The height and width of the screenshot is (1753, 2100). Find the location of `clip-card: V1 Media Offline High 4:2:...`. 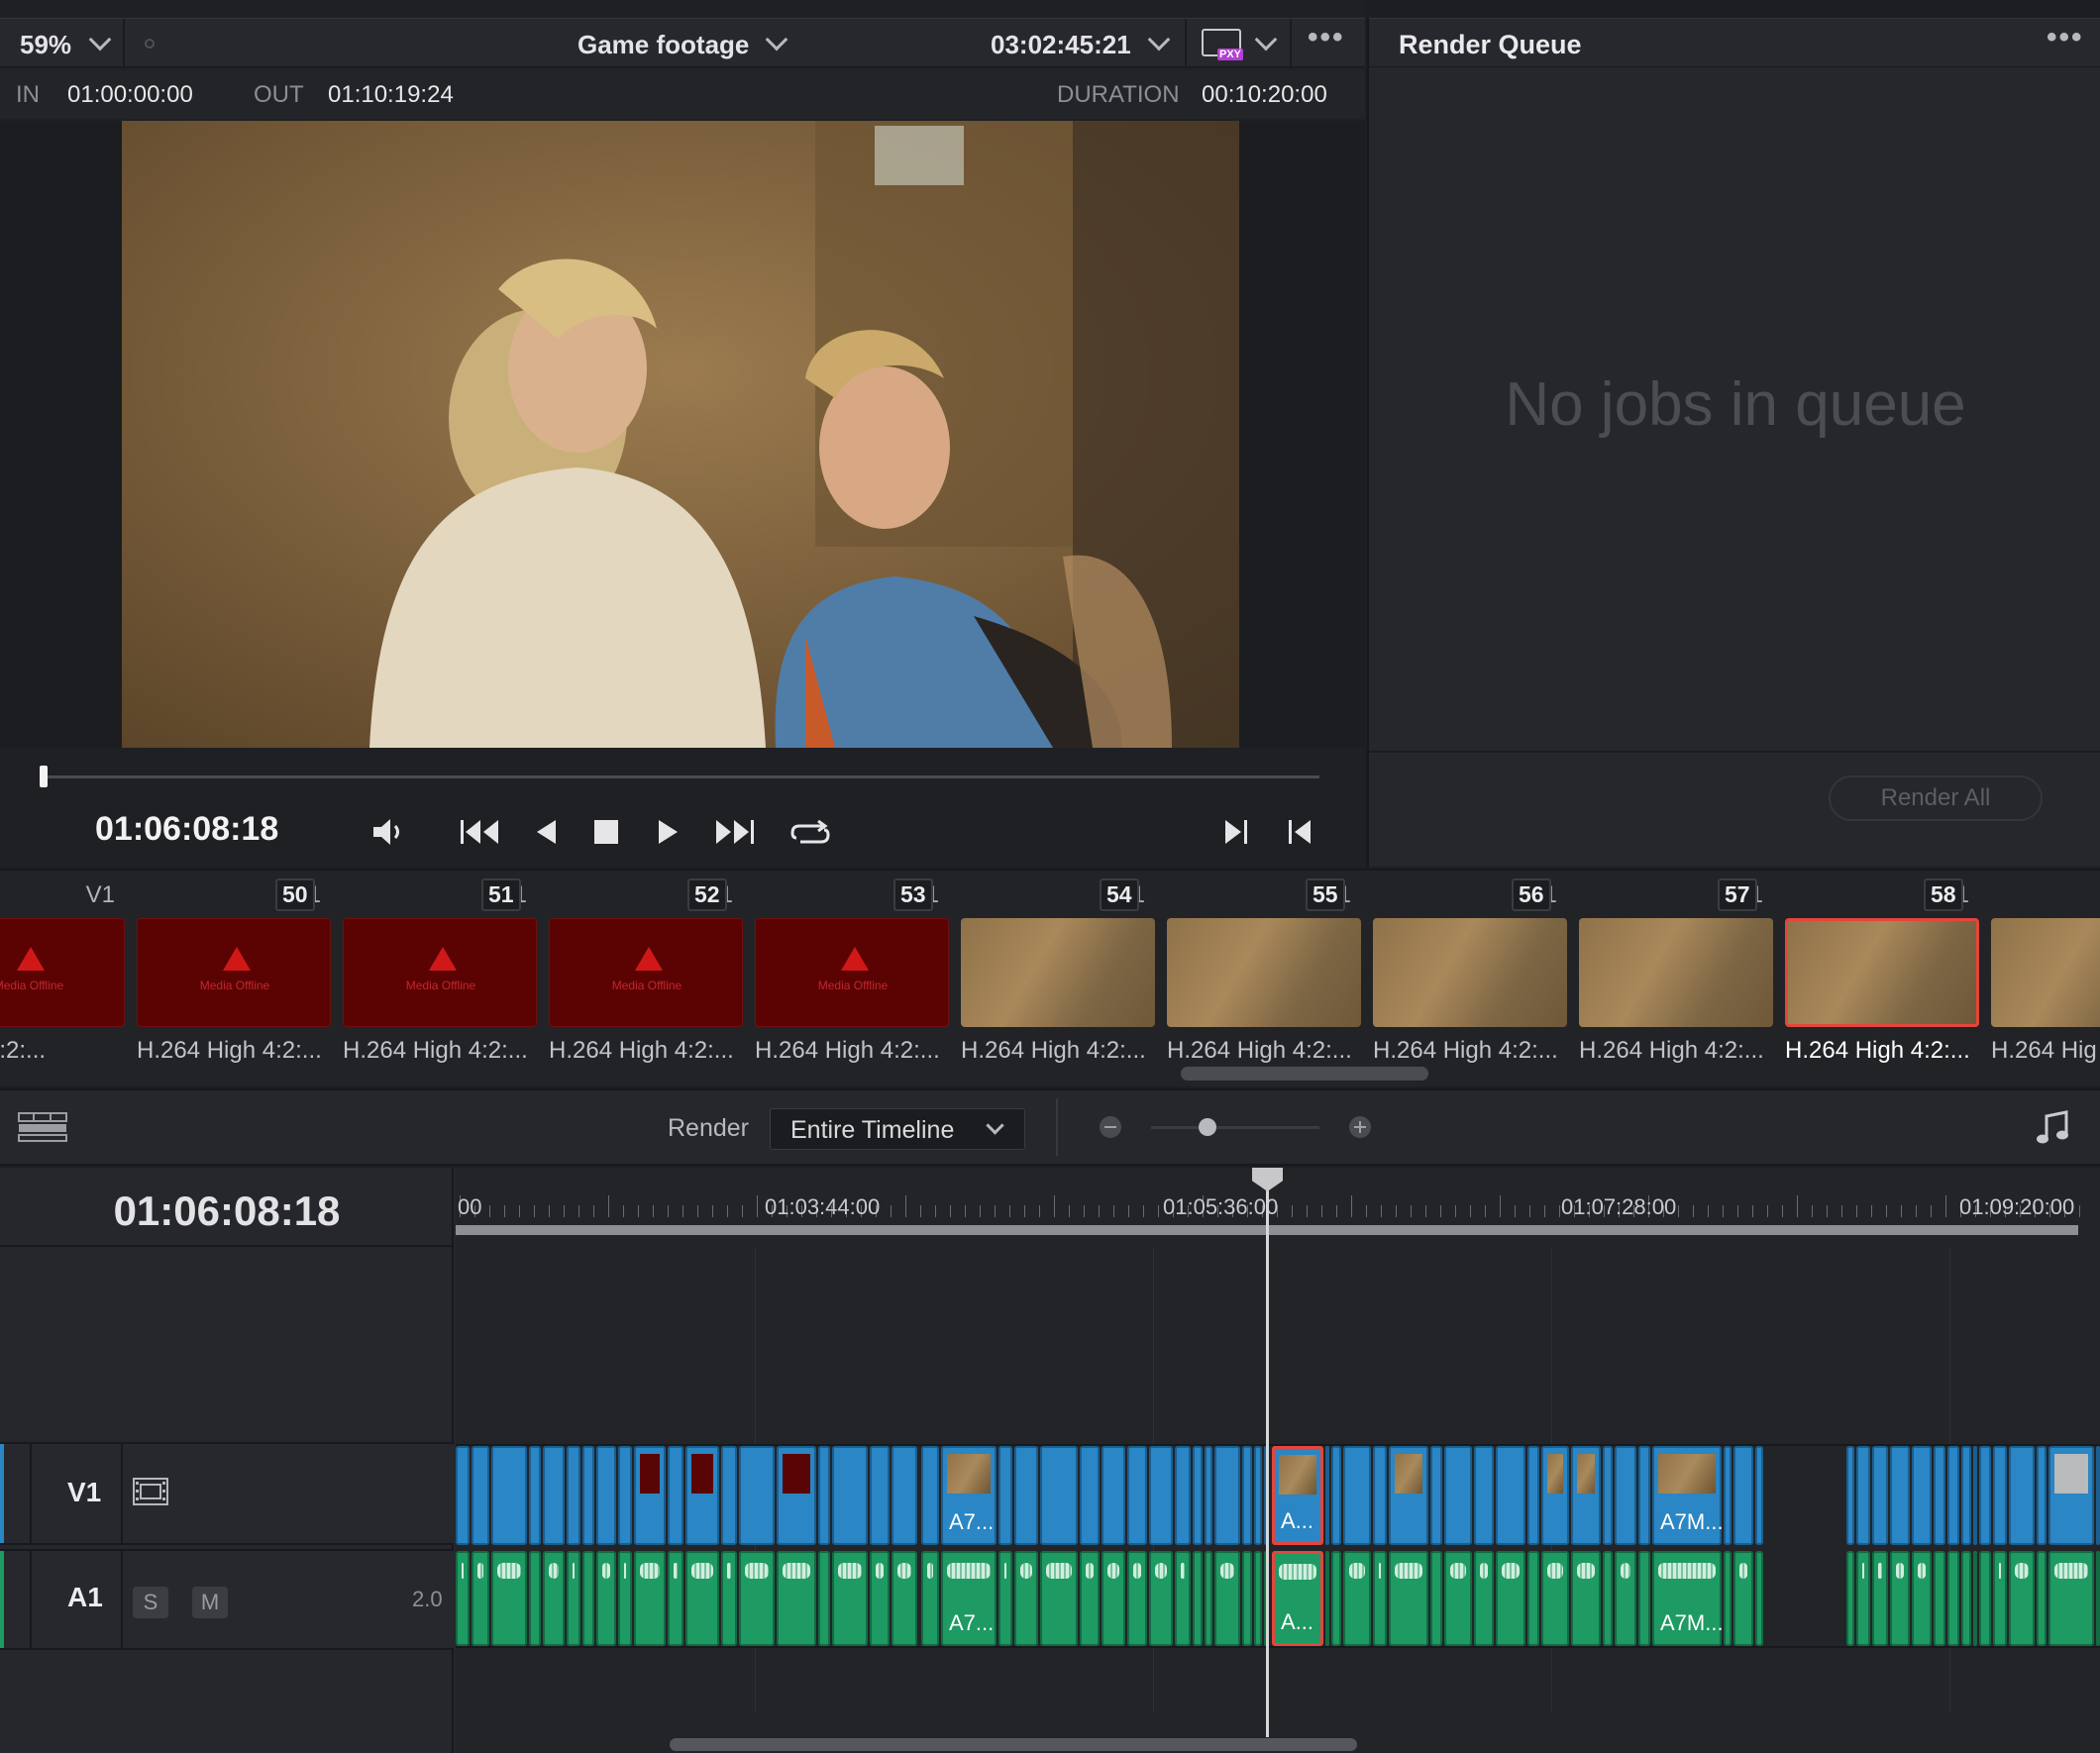

clip-card: V1 Media Offline High 4:2:... is located at coordinates (68, 970).